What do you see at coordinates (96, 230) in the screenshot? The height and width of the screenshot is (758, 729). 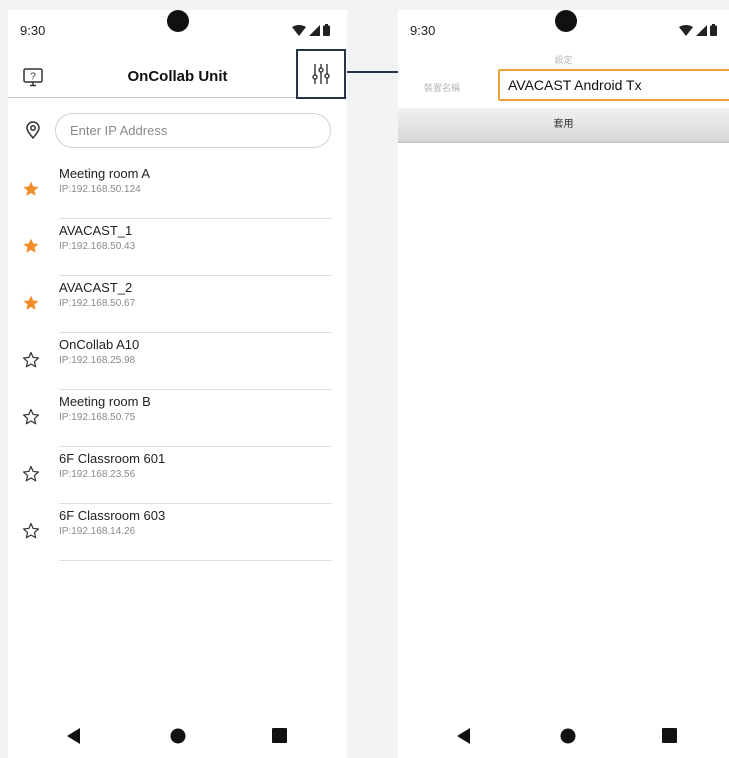 I see `device-name: AVACAST_1` at bounding box center [96, 230].